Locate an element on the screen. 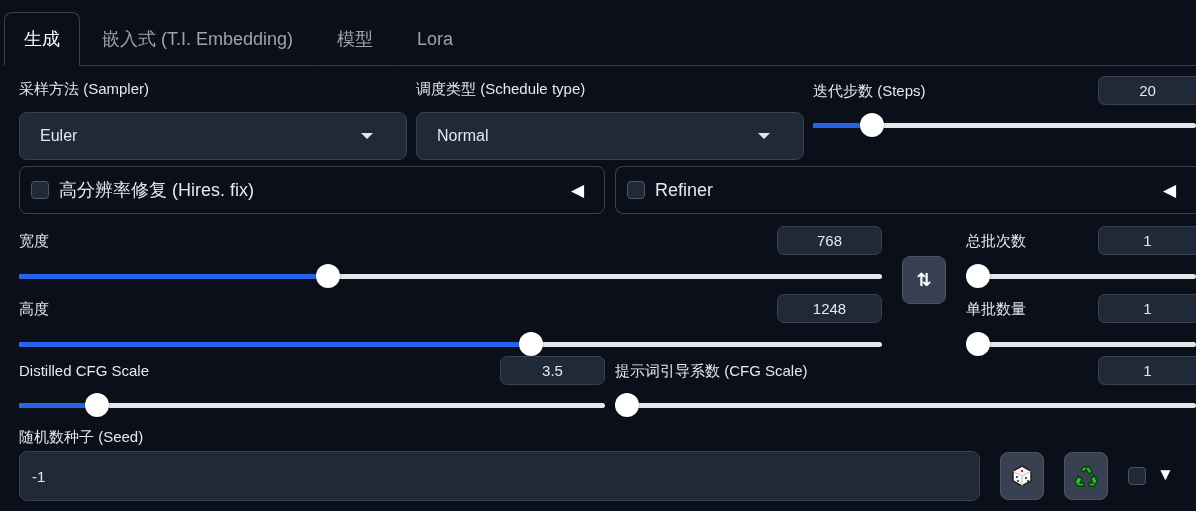  number-field: 1248 is located at coordinates (829, 308).